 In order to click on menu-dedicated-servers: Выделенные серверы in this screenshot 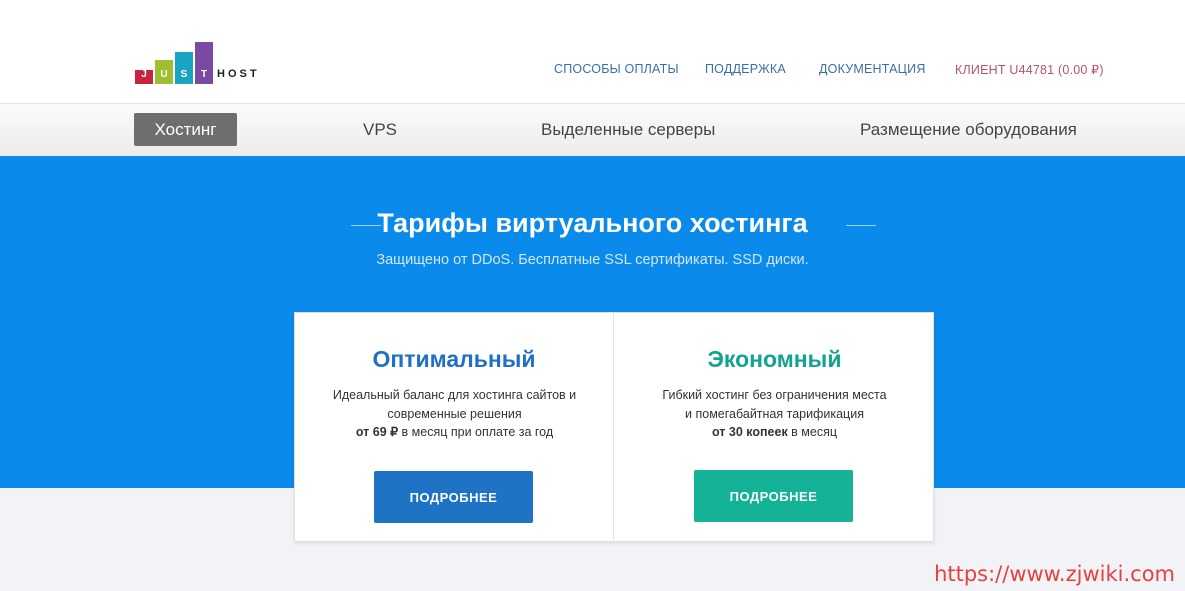, I will do `click(628, 130)`.